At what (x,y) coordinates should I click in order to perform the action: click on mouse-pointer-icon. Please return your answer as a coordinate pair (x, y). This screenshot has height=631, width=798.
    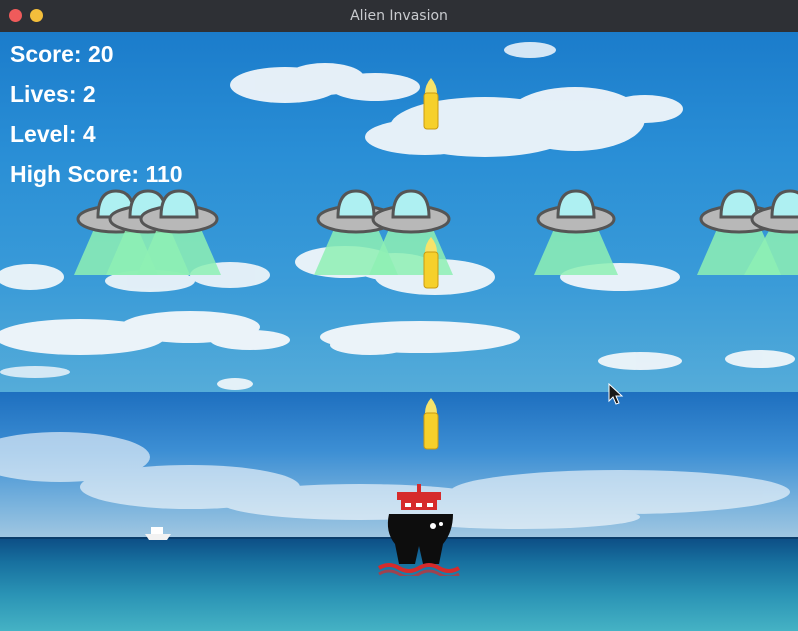
    Looking at the image, I should click on (616, 394).